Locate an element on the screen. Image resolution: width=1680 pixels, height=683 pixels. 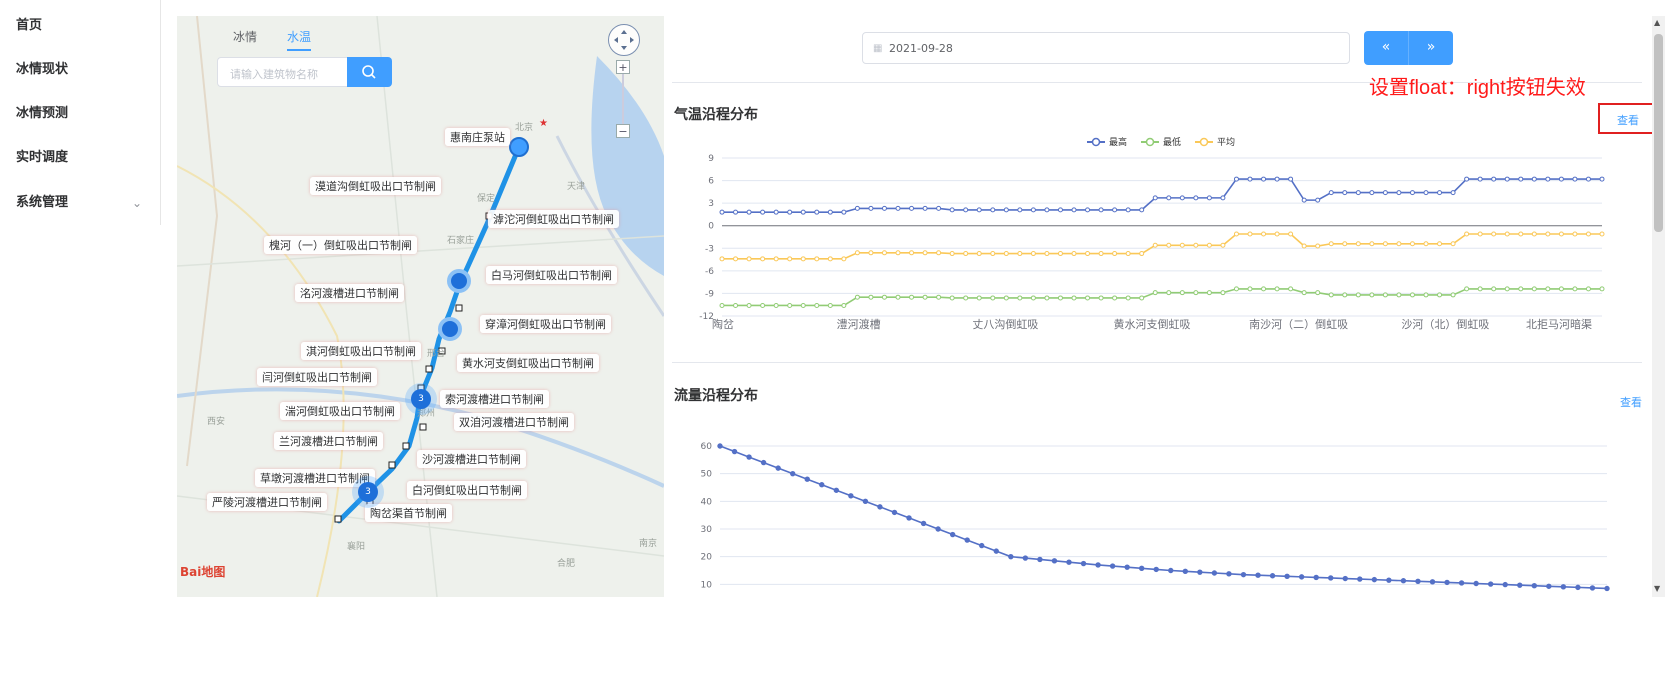
map-station-label: 穿漳河倒虹吸出口节制闸 is located at coordinates (545, 324).